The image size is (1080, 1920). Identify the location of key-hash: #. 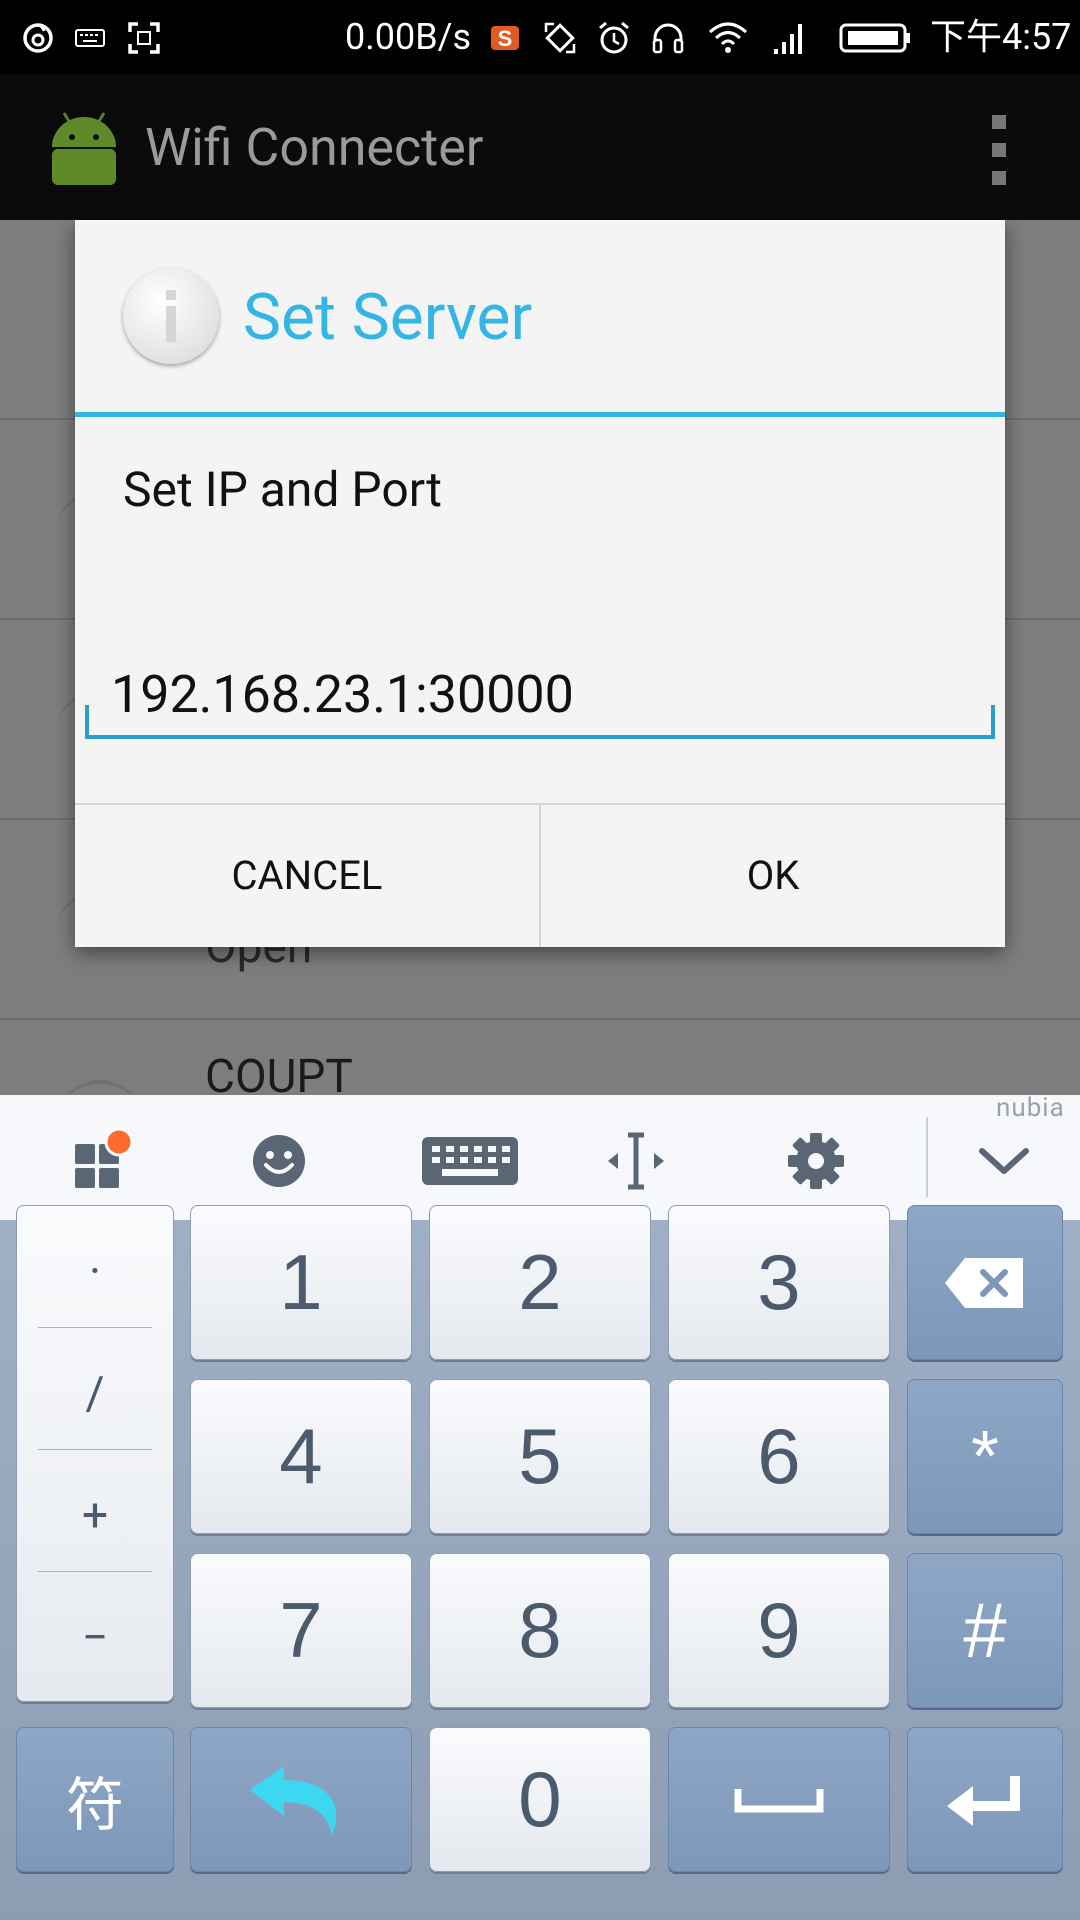
(985, 1630).